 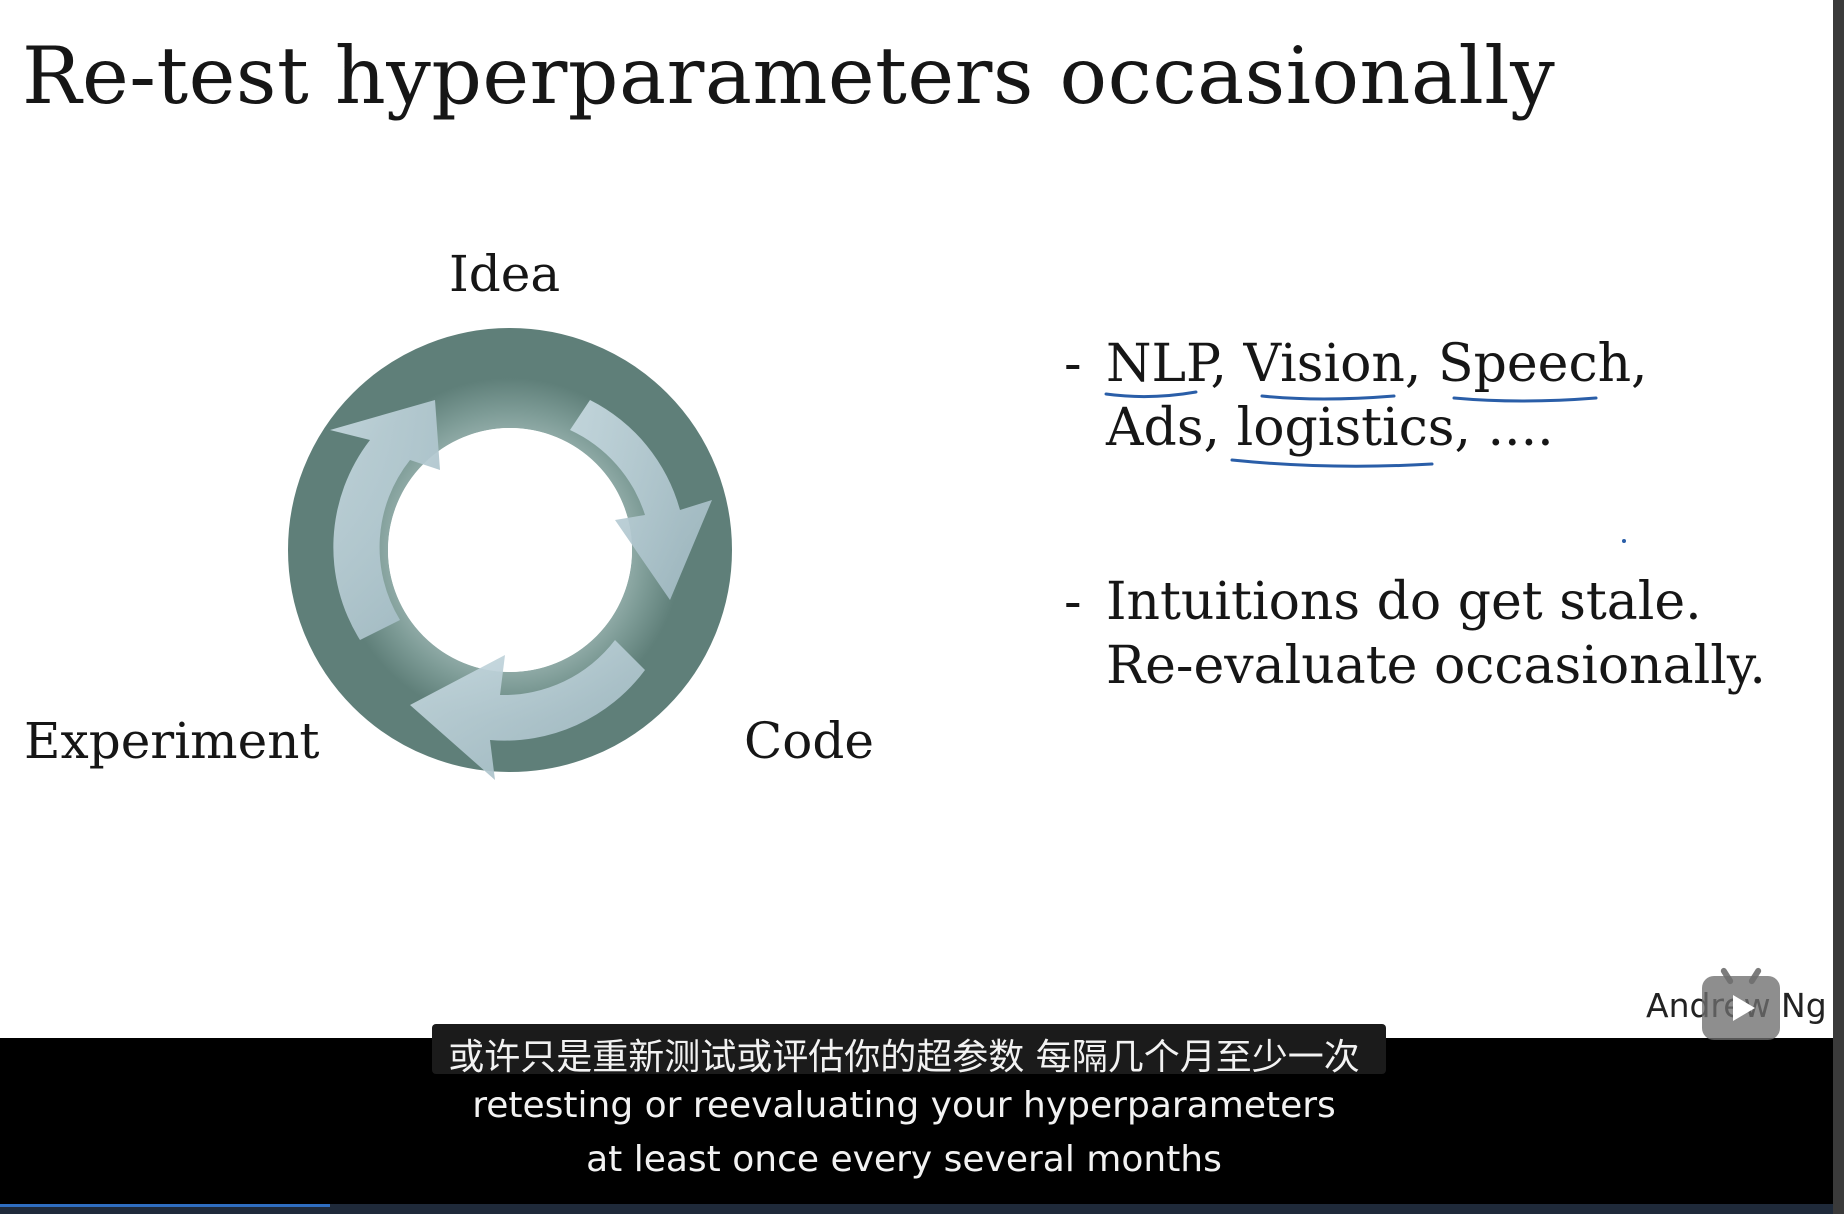 I want to click on play-icon, so click(x=1744, y=1008).